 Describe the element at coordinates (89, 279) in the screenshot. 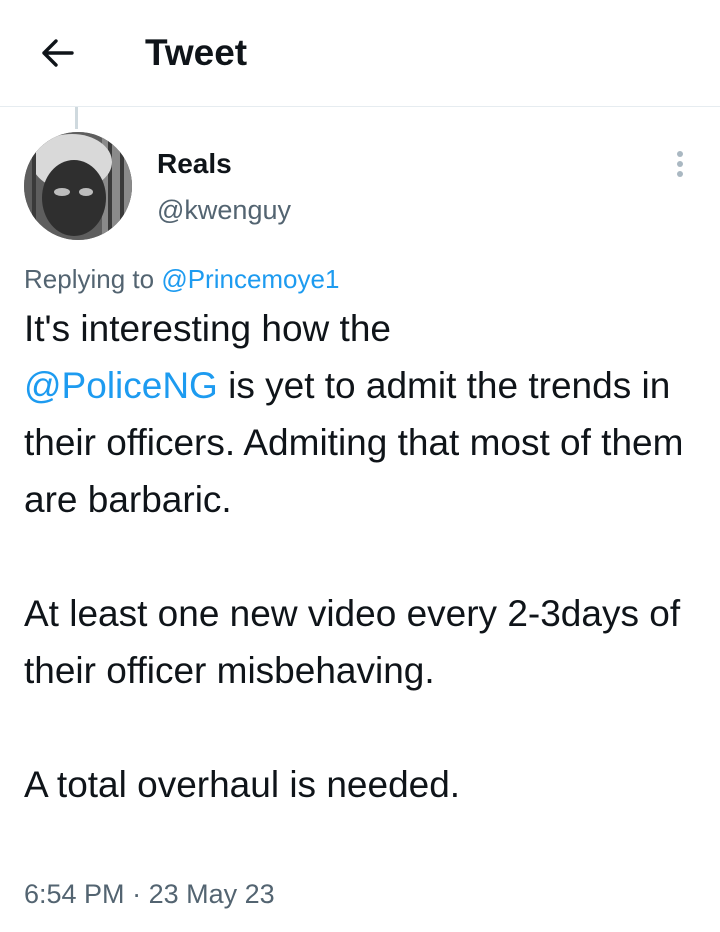

I see `replying-to-label: Replying to` at that location.